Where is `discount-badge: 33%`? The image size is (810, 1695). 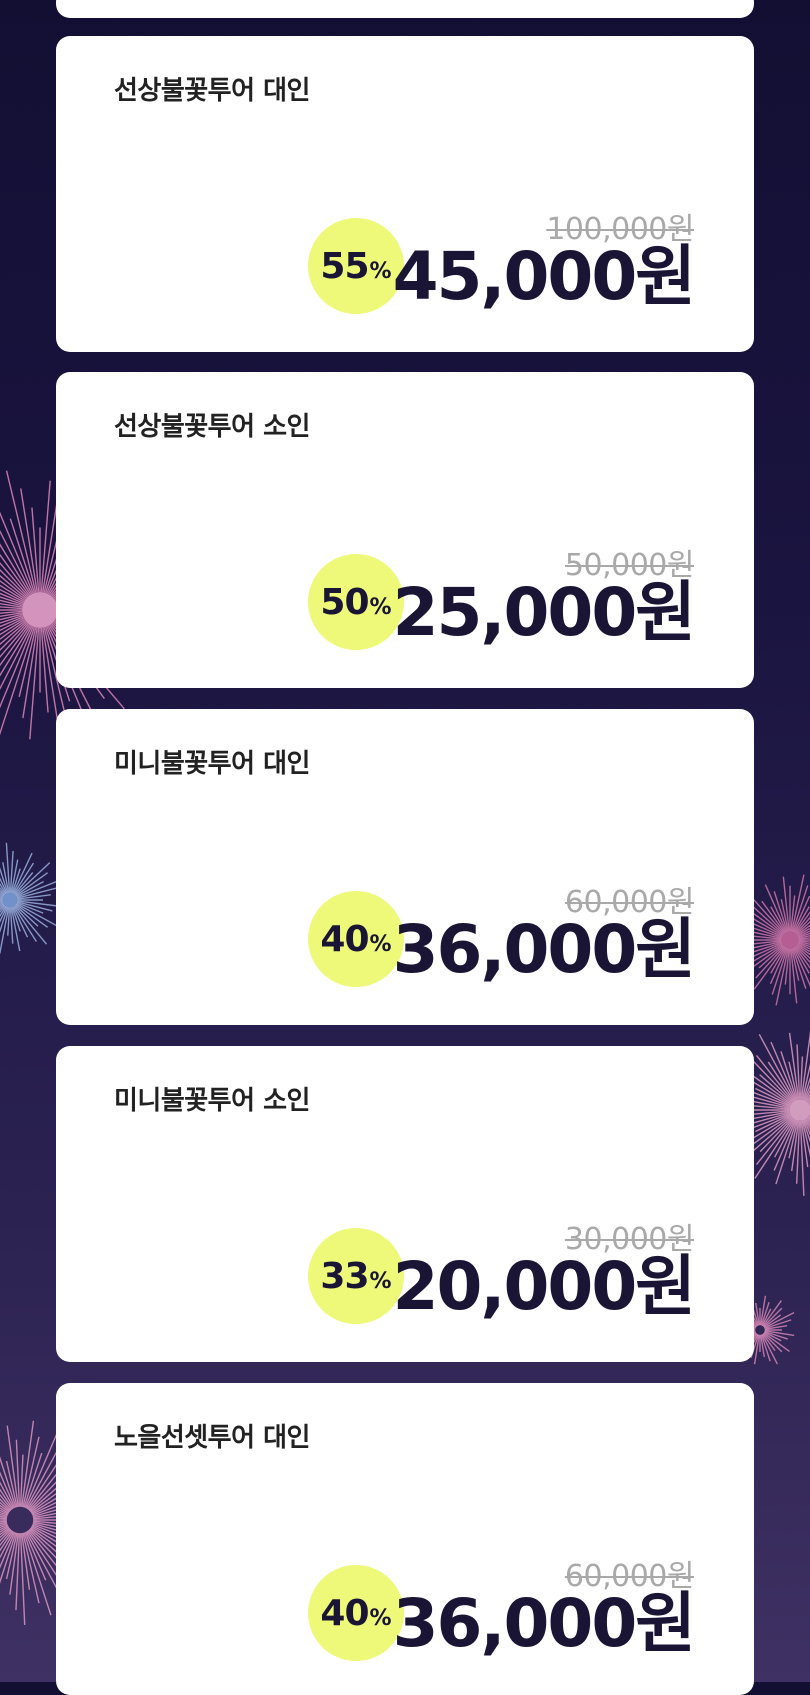
discount-badge: 33% is located at coordinates (356, 1276).